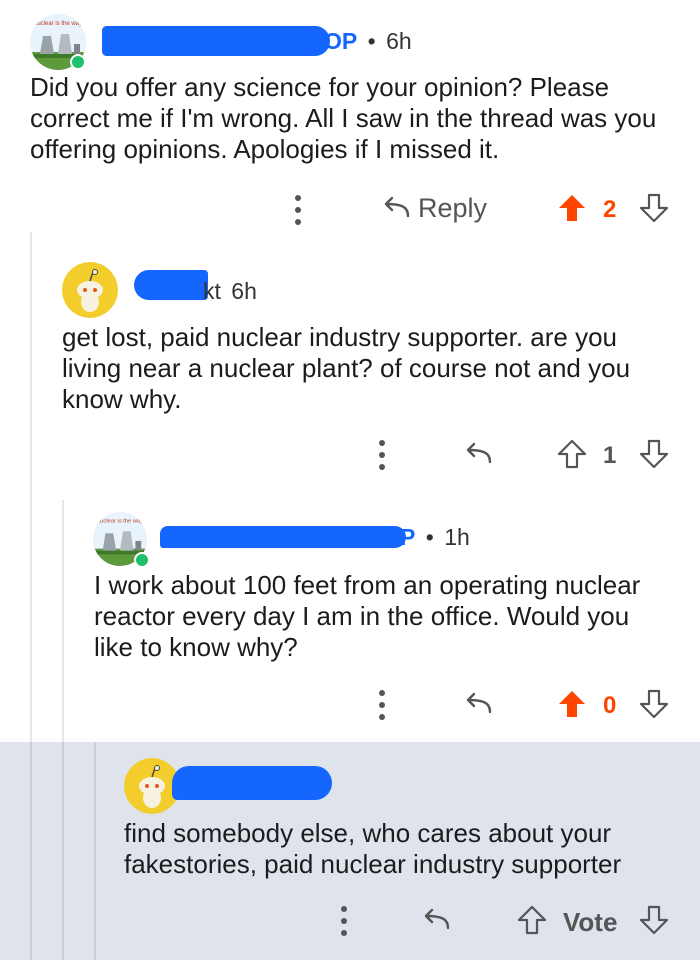 This screenshot has height=960, width=700. Describe the element at coordinates (590, 922) in the screenshot. I see `vote-label: Vote` at that location.